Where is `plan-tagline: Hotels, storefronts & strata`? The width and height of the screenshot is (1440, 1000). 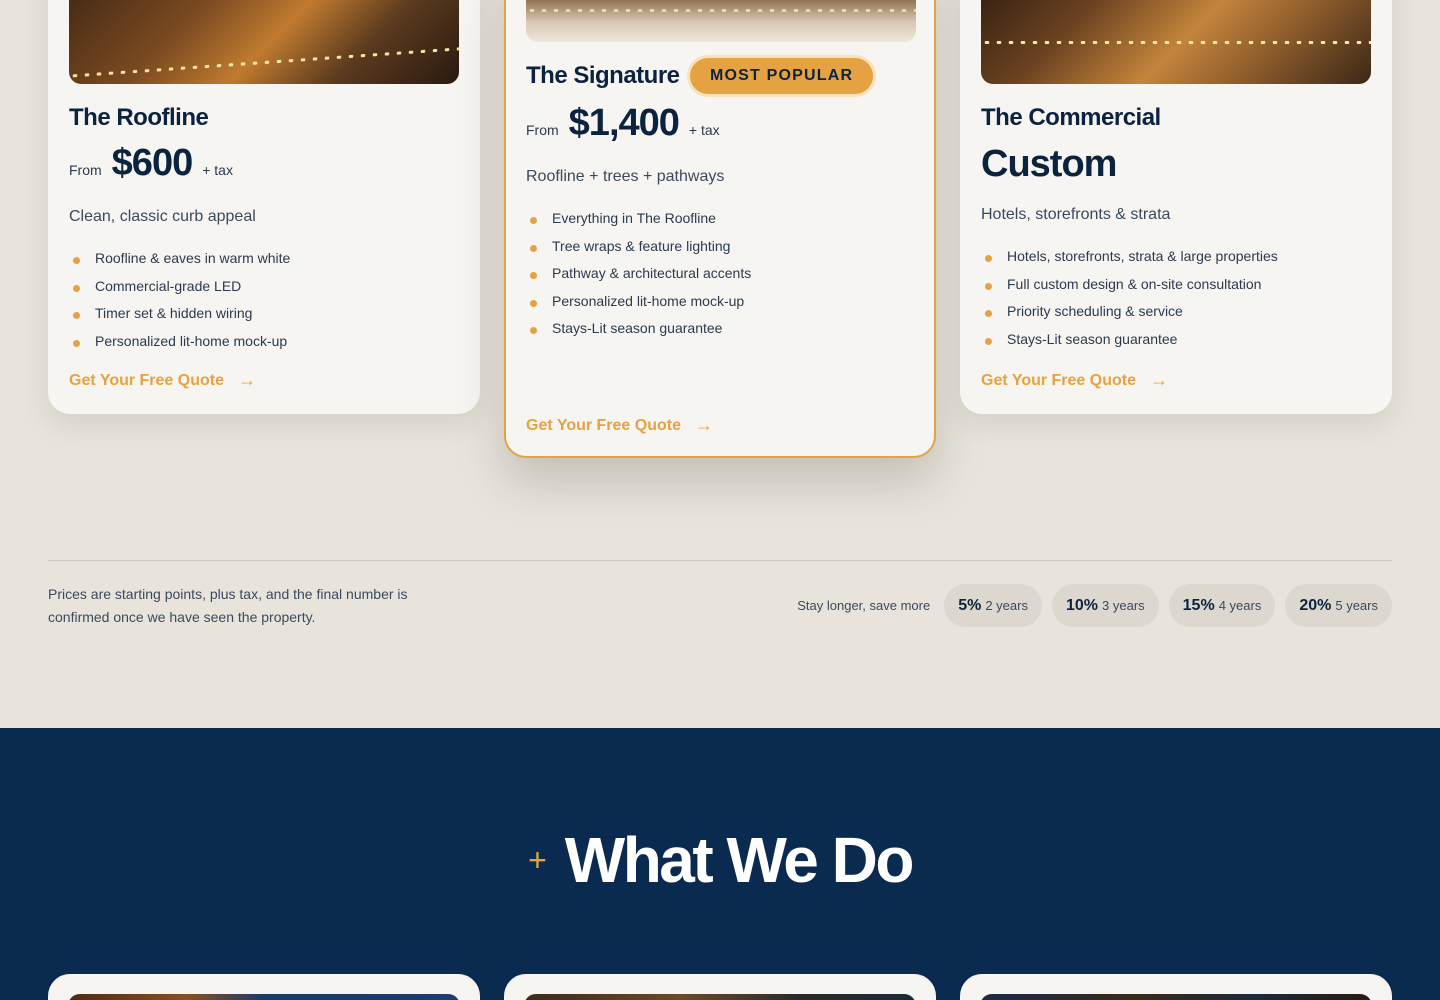 plan-tagline: Hotels, storefronts & strata is located at coordinates (1076, 214).